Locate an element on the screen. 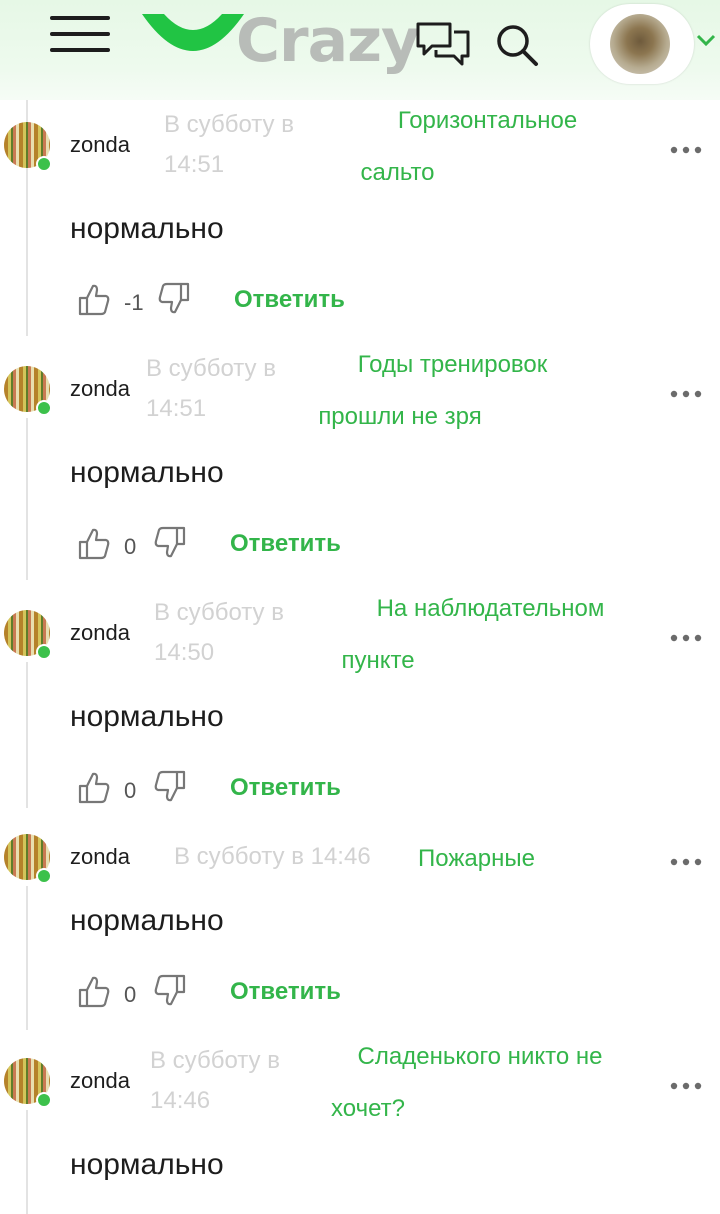  logo-mark is located at coordinates (193, 32).